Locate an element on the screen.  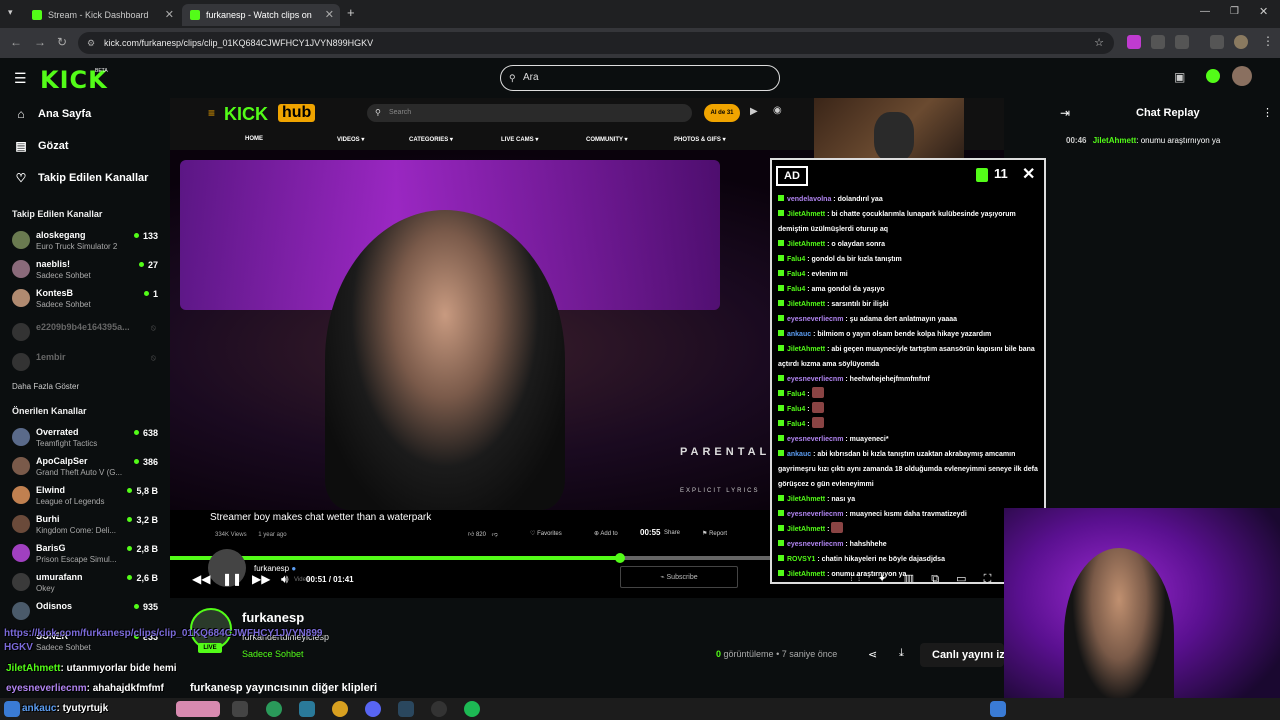
browser-menu-icon: ⋮ is located at coordinates (1268, 41).